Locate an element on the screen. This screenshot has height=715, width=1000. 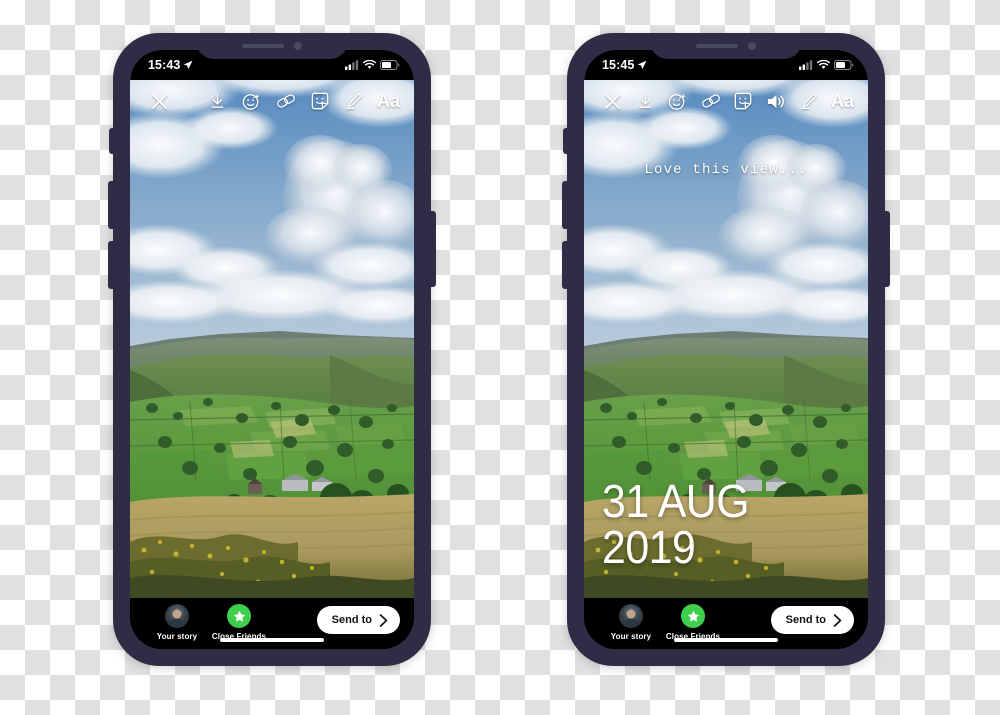
status-time: 15:45 is located at coordinates (624, 65).